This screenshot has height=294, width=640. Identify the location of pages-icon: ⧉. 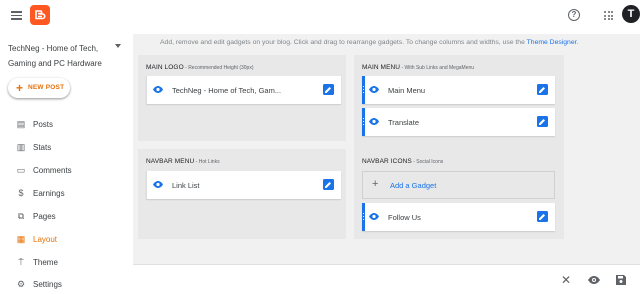
(21, 216).